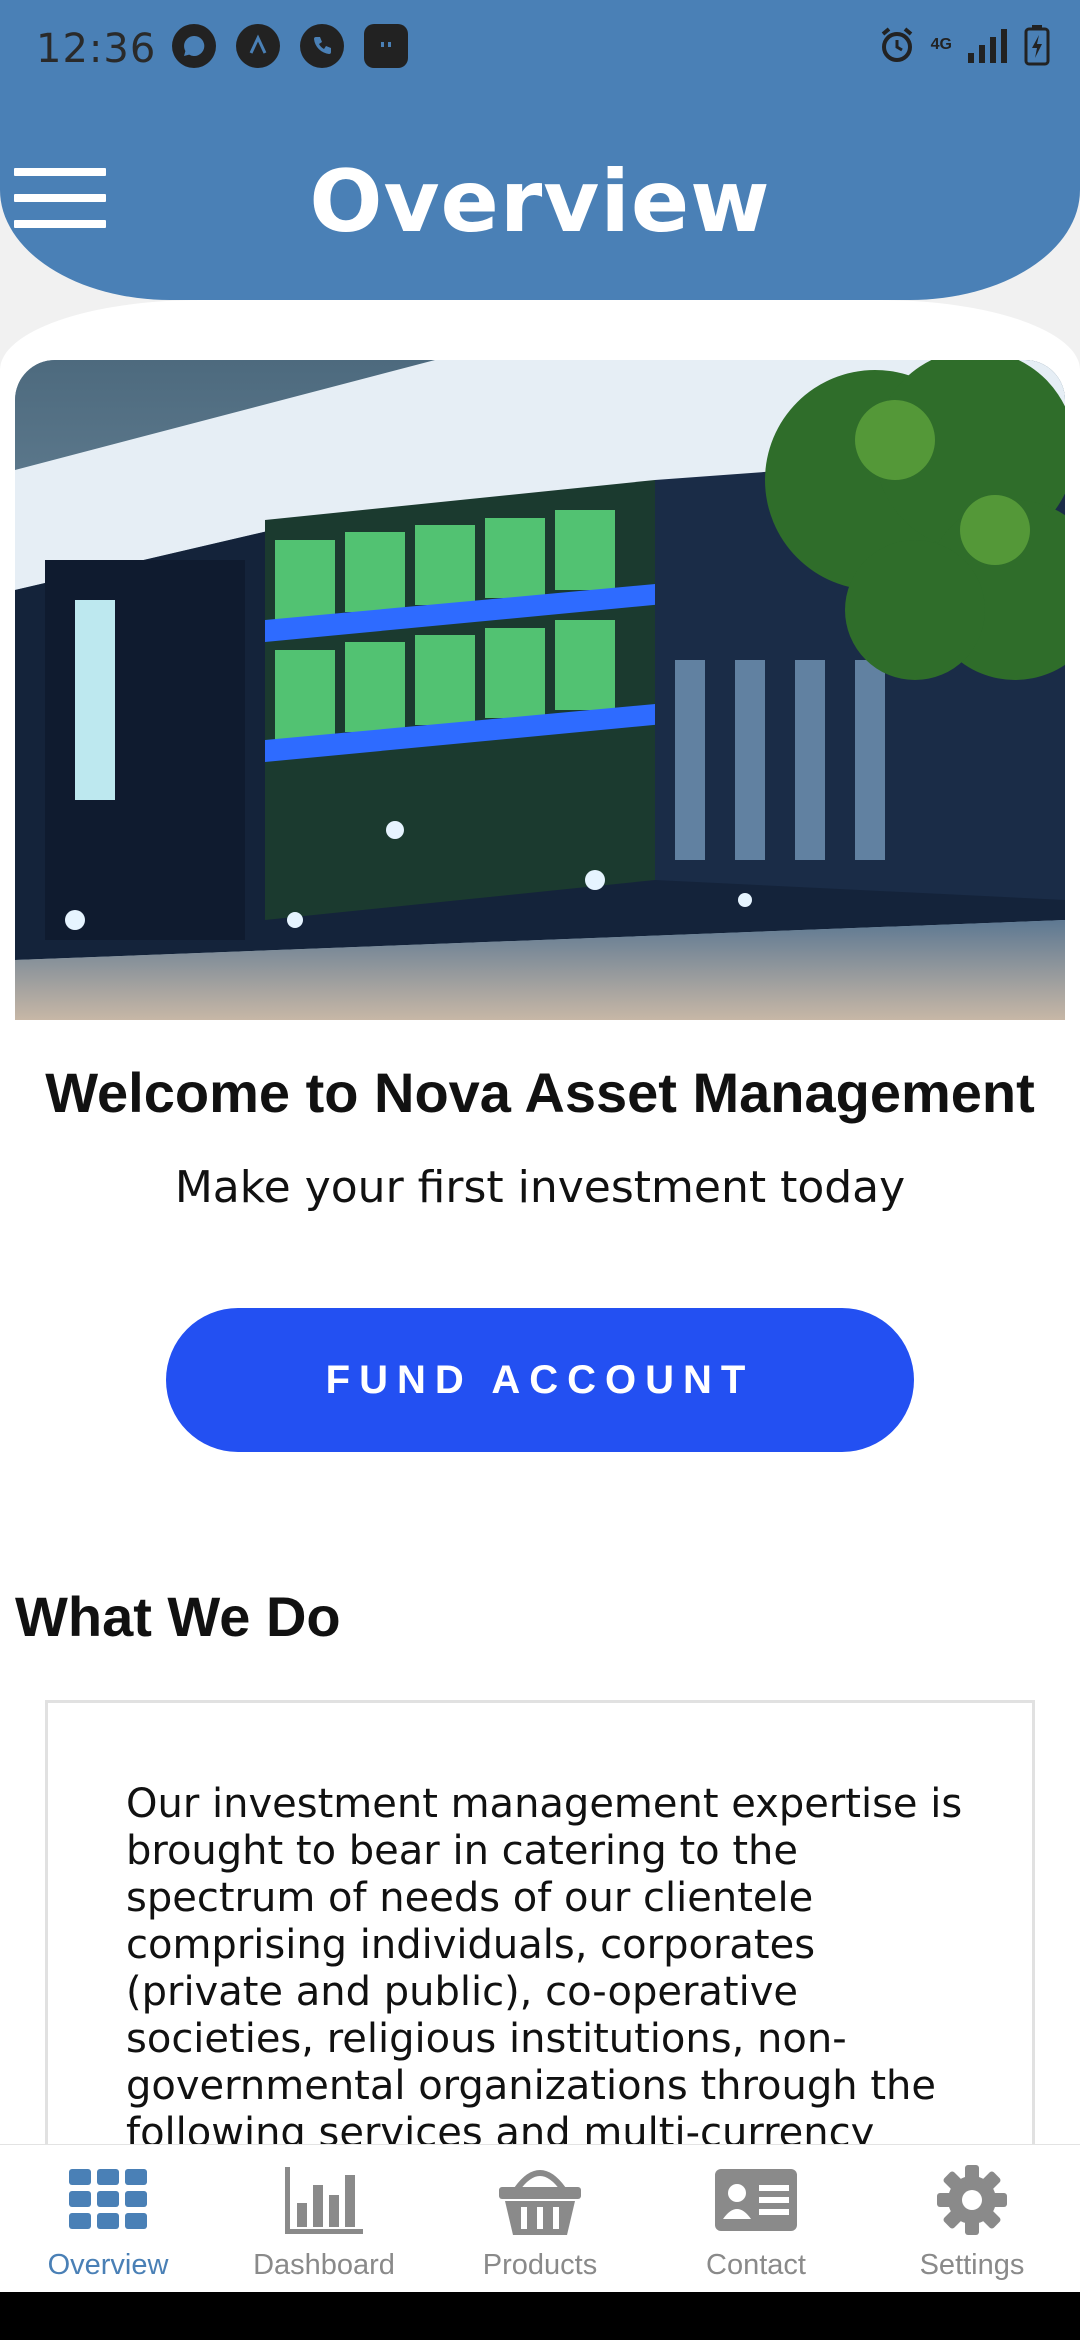 The width and height of the screenshot is (1080, 2340). What do you see at coordinates (324, 2265) in the screenshot?
I see `nav-label-dashboard: Dashboard` at bounding box center [324, 2265].